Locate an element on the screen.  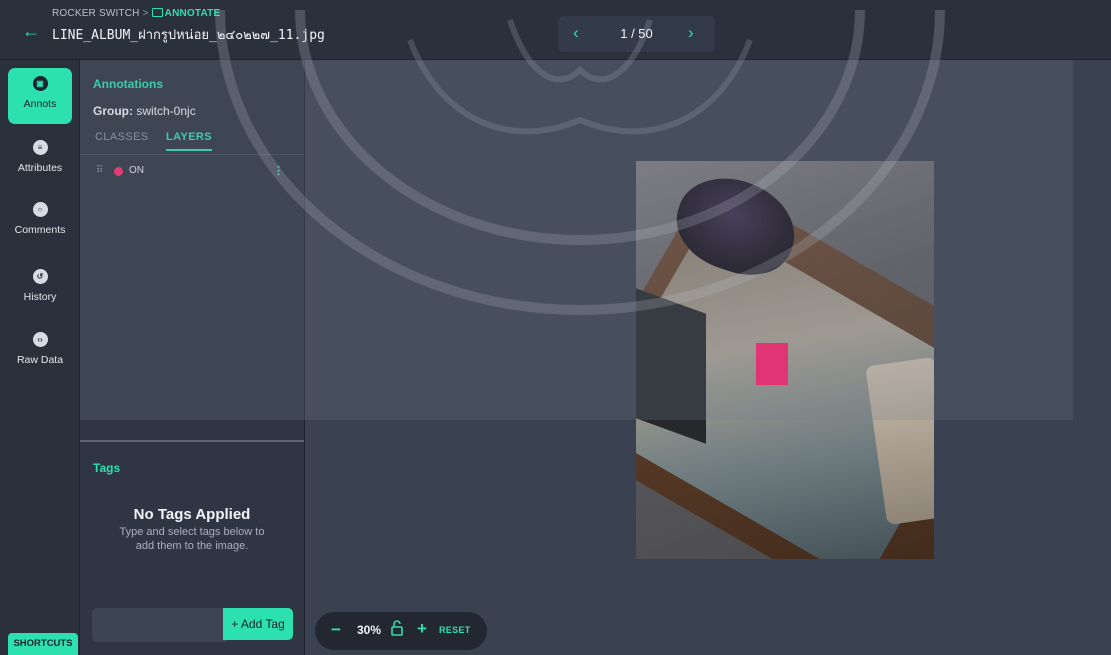
sidebar-item-label: Annots is located at coordinates (40, 104).